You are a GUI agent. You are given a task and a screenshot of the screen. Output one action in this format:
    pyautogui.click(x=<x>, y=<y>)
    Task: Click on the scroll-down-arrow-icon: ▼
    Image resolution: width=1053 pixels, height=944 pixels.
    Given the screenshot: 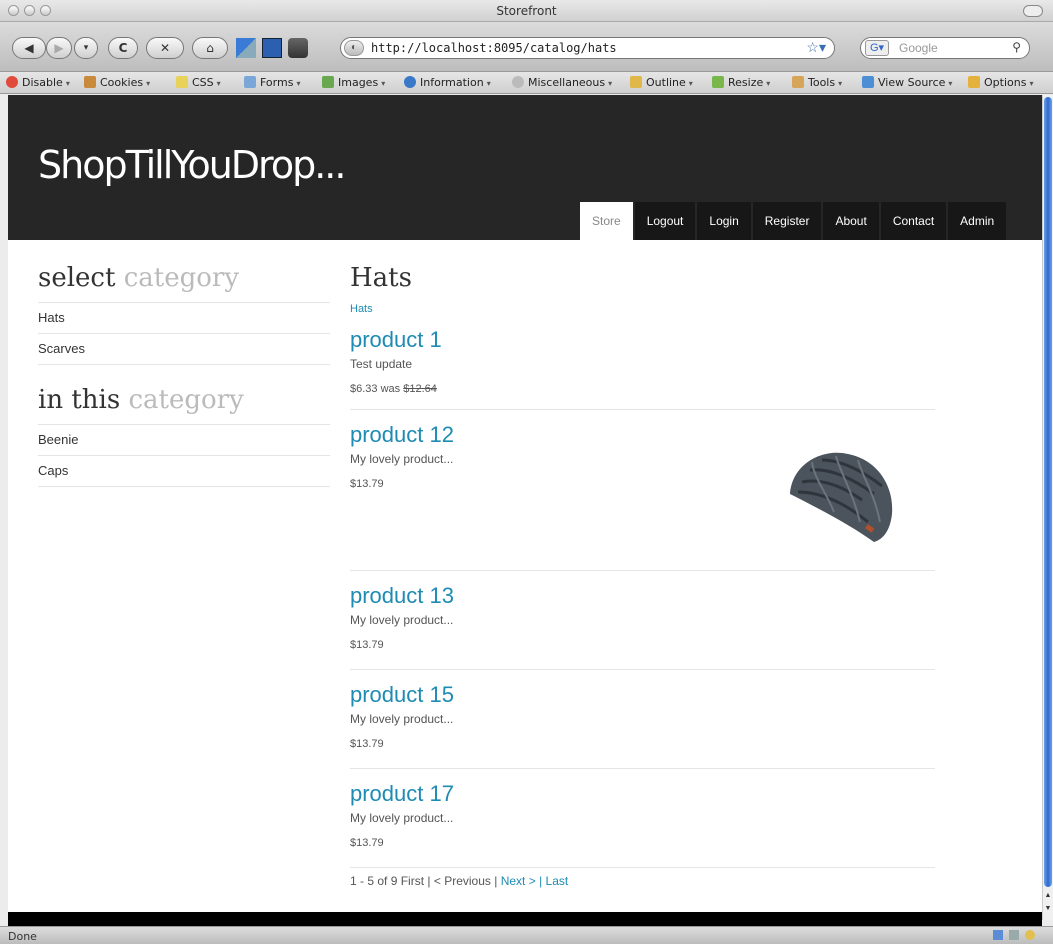 What is the action you would take?
    pyautogui.click(x=1048, y=908)
    